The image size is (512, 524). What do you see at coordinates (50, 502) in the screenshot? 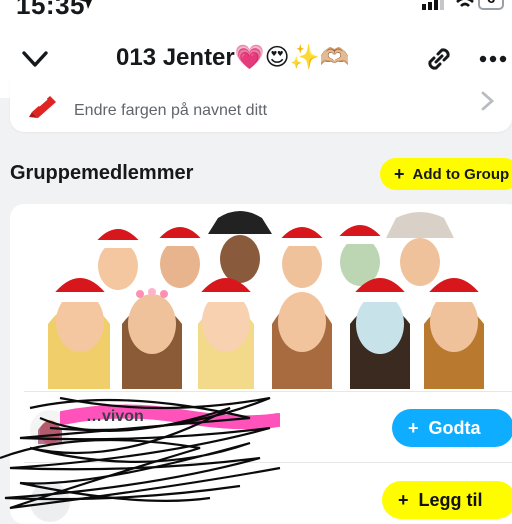
I see `avatar` at bounding box center [50, 502].